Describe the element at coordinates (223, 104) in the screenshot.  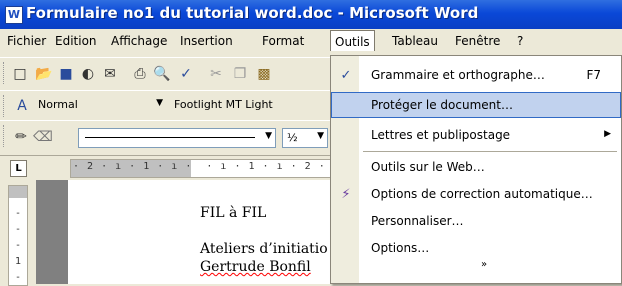
I see `font-value: Footlight MT Light` at that location.